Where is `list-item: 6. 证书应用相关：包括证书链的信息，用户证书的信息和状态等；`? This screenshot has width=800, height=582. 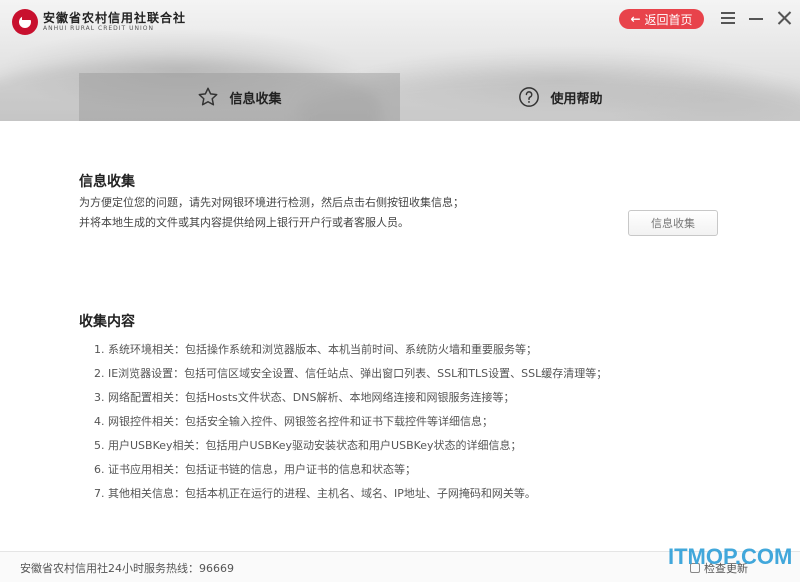
list-item: 6. 证书应用相关：包括证书链的信息，用户证书的信息和状态等； is located at coordinates (255, 469).